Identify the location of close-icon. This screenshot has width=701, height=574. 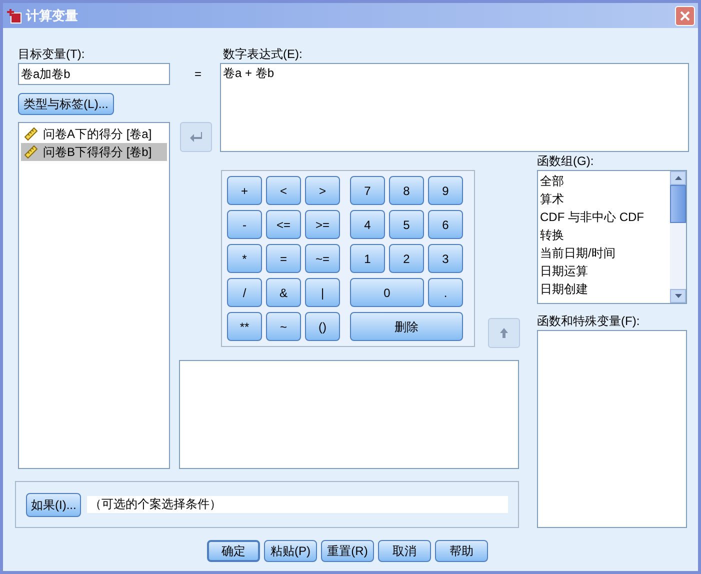
(685, 15).